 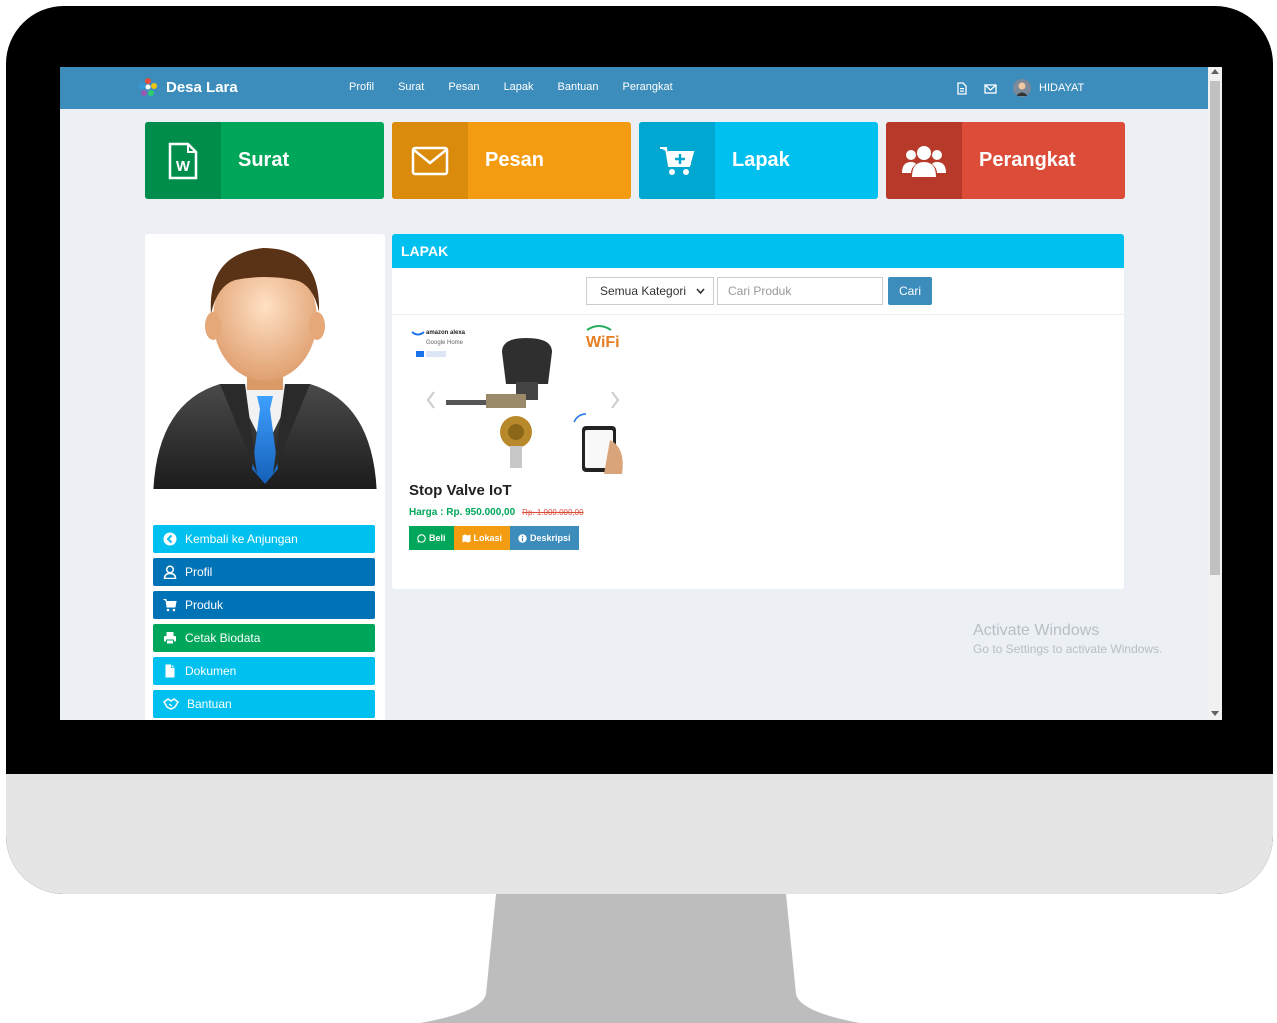 I want to click on word-file-icon: W, so click(x=183, y=160).